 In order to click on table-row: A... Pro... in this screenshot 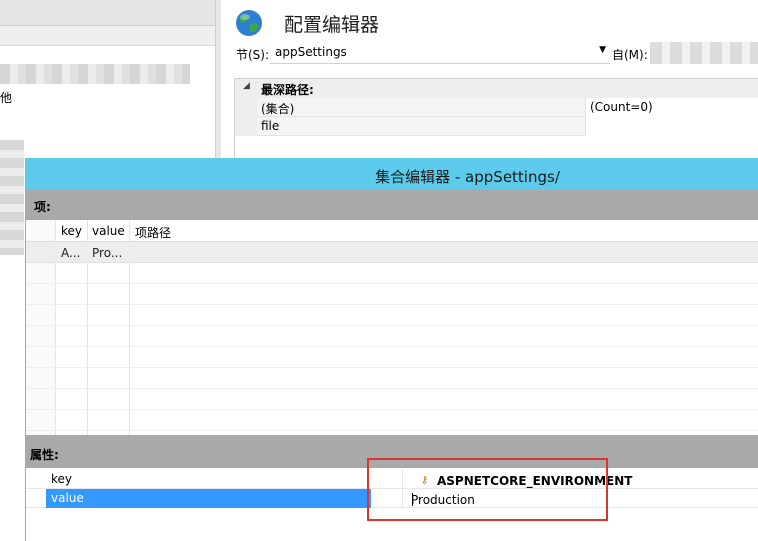, I will do `click(392, 252)`.